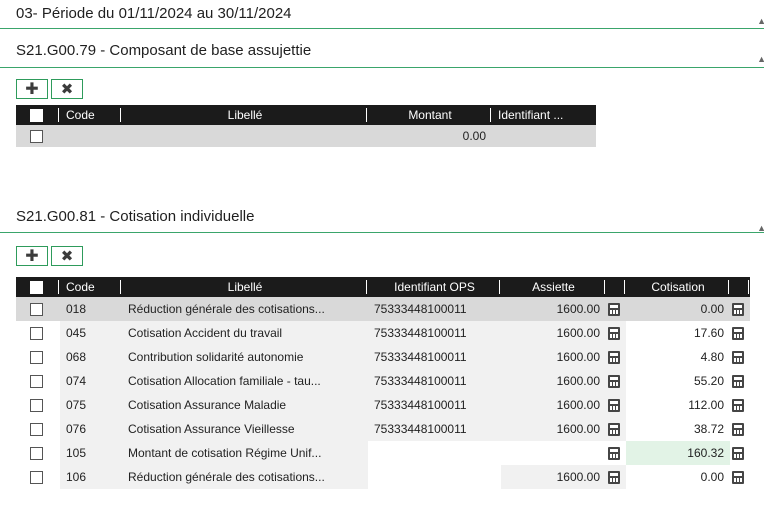 The width and height of the screenshot is (764, 512). Describe the element at coordinates (32, 89) in the screenshot. I see `add-composant-button: ✚` at that location.